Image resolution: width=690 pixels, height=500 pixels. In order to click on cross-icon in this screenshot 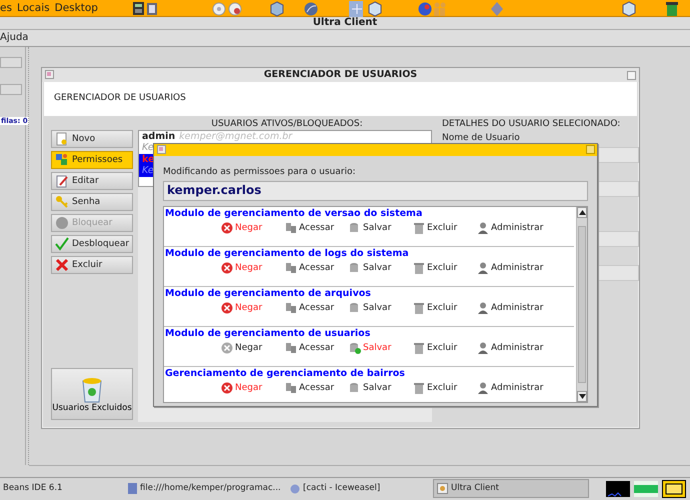, I will do `click(62, 265)`.